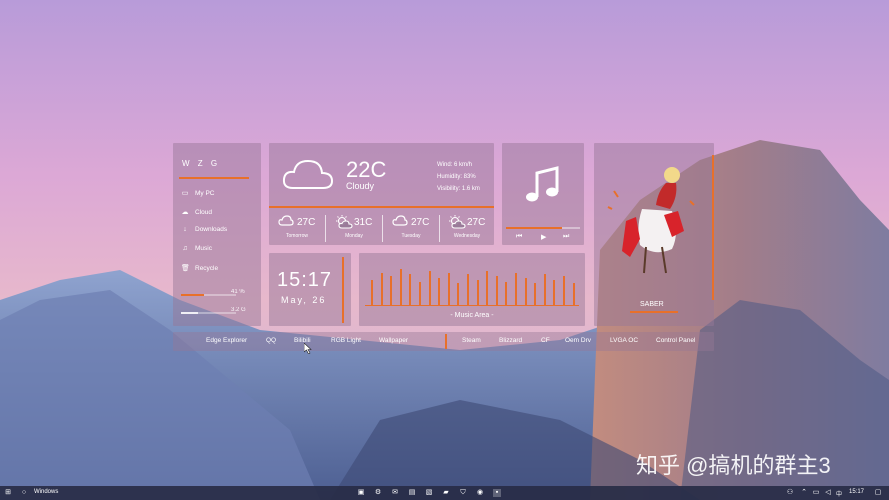 This screenshot has width=889, height=500. Describe the element at coordinates (308, 348) in the screenshot. I see `mouse-cursor` at that location.